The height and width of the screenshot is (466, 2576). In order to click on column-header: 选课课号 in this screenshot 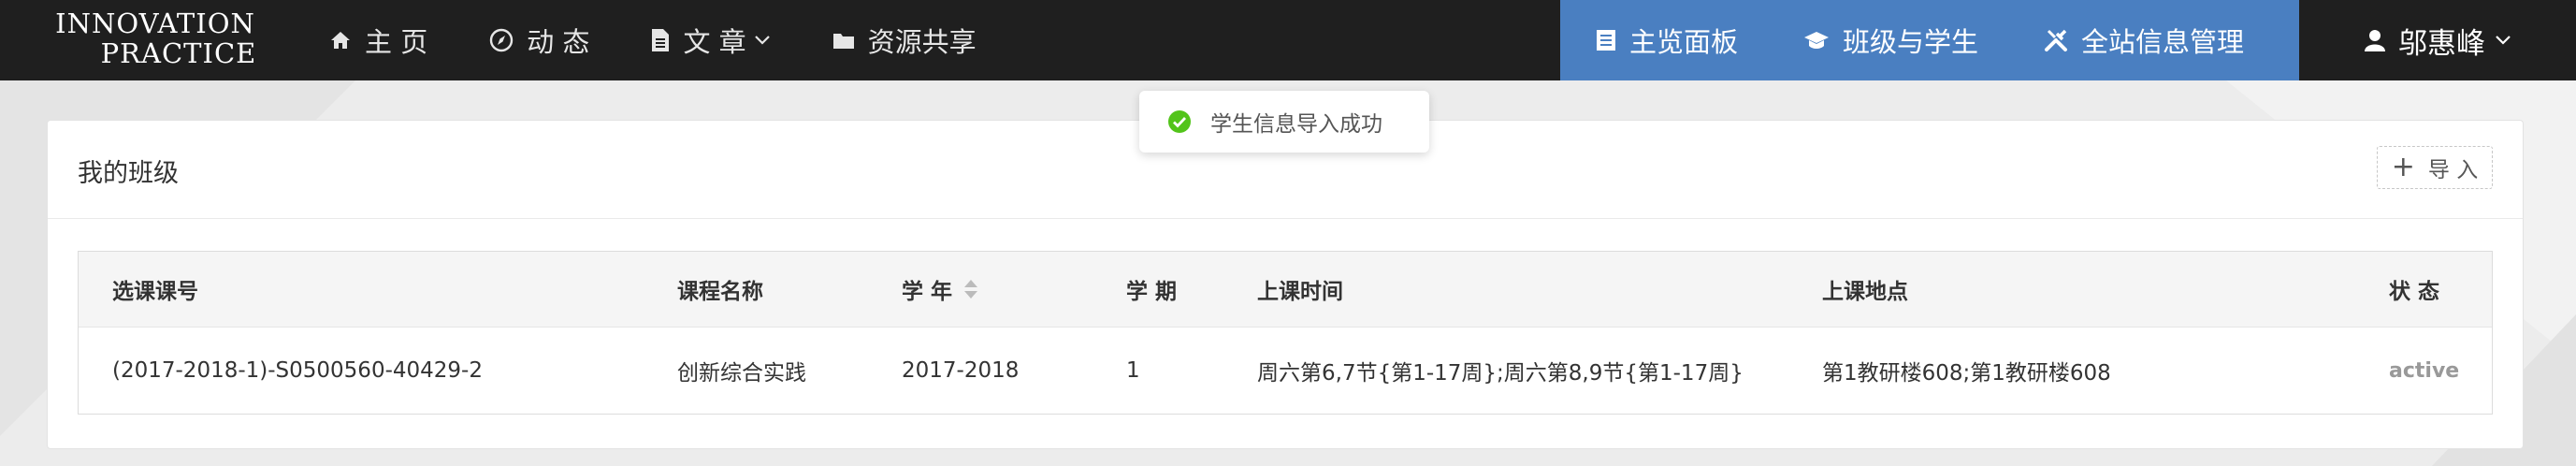, I will do `click(155, 292)`.